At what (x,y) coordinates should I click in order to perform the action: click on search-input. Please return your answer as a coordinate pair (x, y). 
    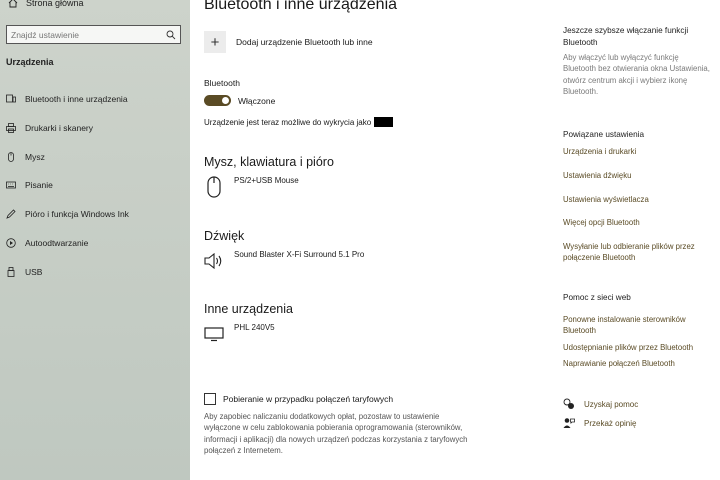
    Looking at the image, I should click on (86, 34).